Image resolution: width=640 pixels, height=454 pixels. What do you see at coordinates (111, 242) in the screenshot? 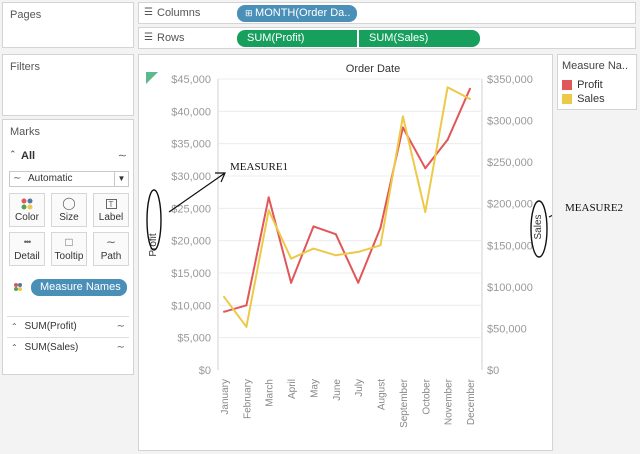
I see `path-icon: ∼` at bounding box center [111, 242].